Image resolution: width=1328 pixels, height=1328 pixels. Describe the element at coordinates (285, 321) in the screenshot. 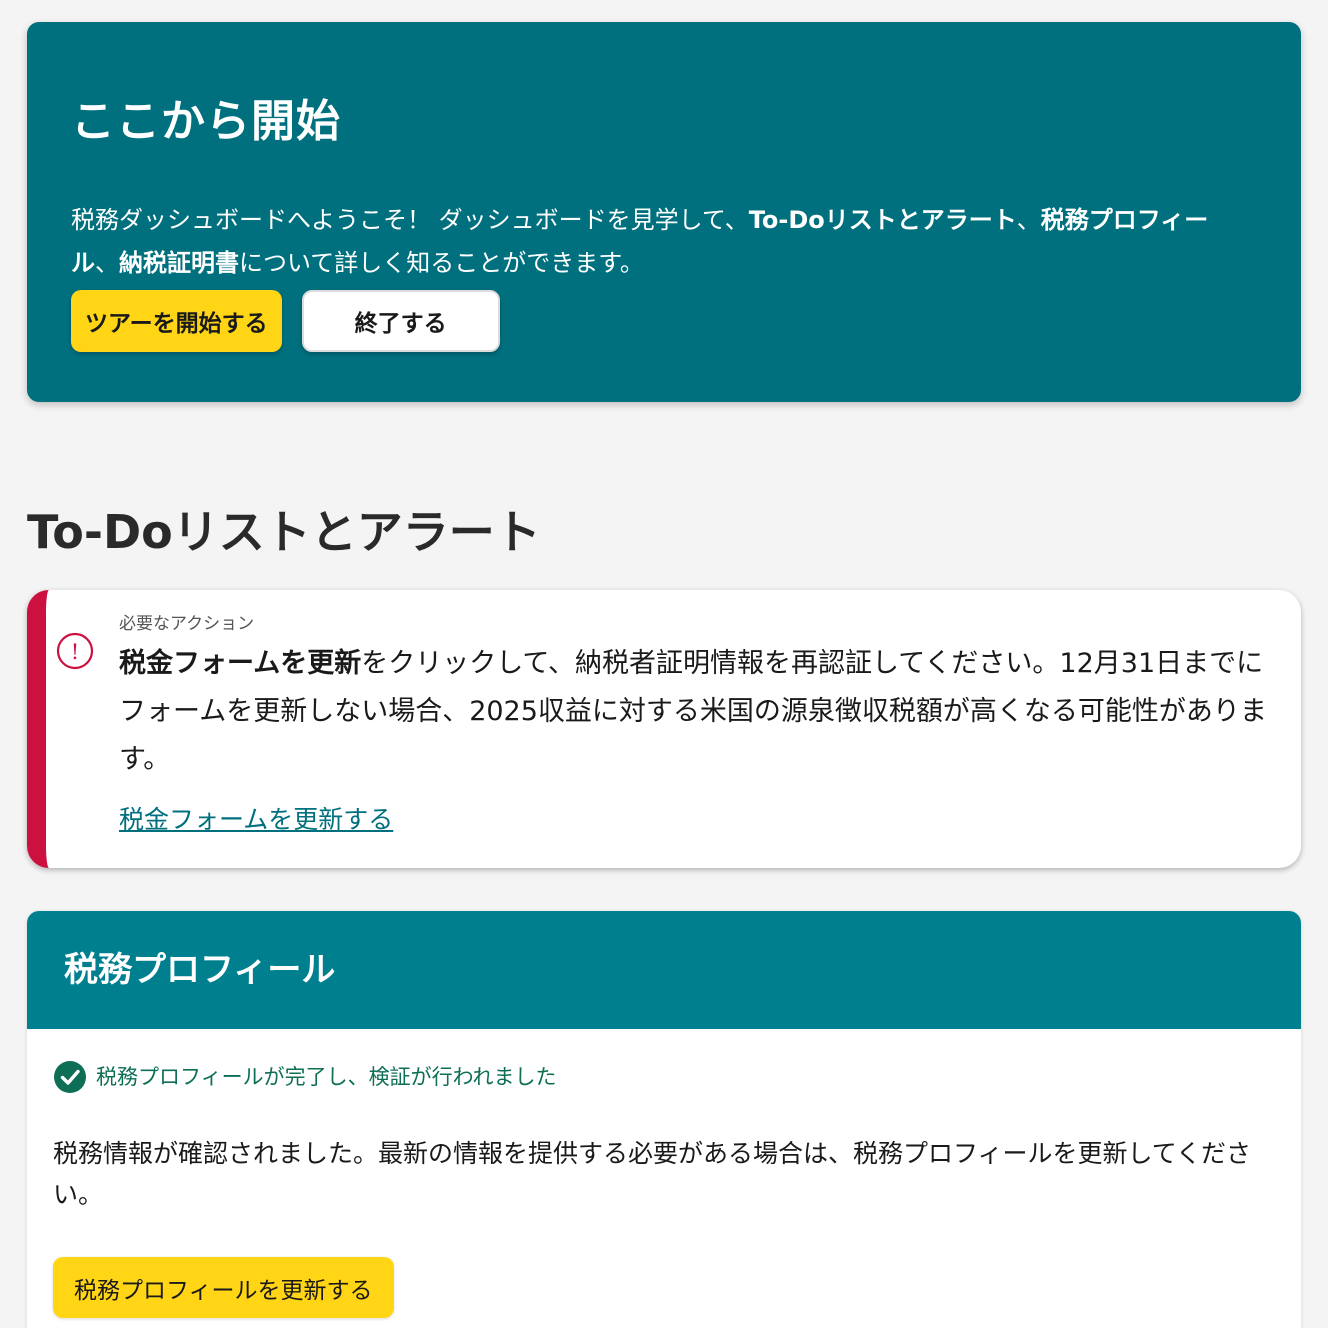

I see `intro-buttons: ツアーを開始する 終了する` at that location.